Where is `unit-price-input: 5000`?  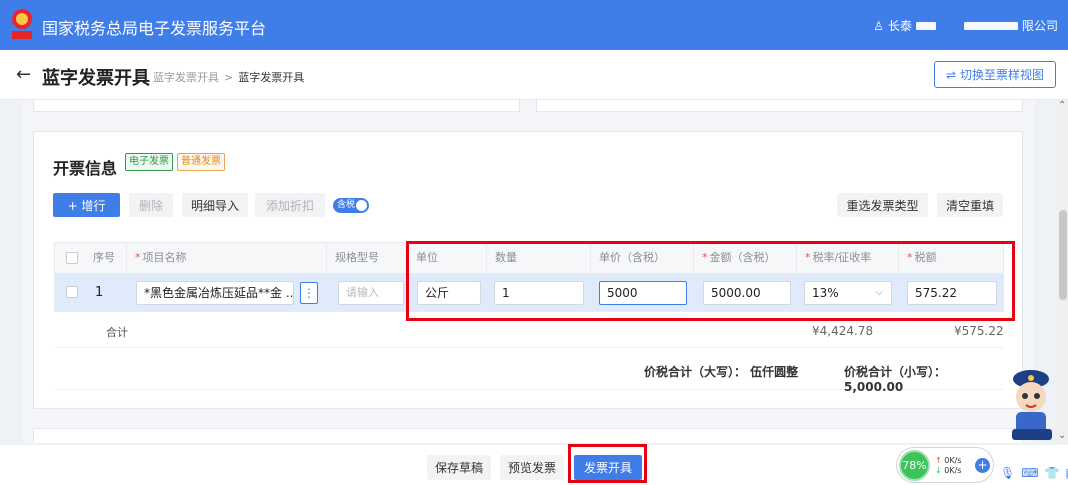
unit-price-input: 5000 is located at coordinates (643, 293).